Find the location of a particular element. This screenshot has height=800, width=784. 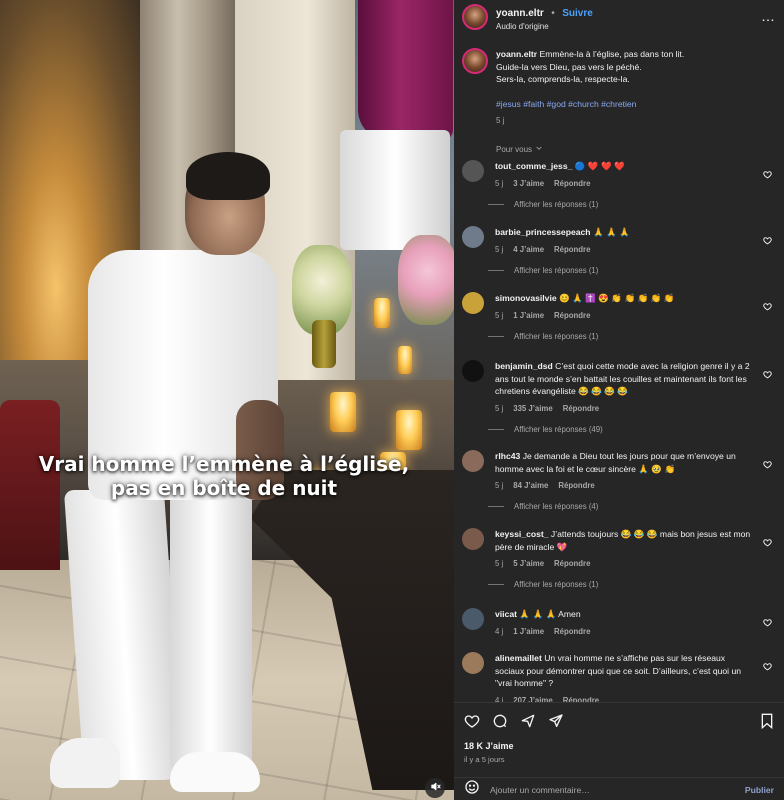

comment-likes: 3 J’aime is located at coordinates (528, 183).